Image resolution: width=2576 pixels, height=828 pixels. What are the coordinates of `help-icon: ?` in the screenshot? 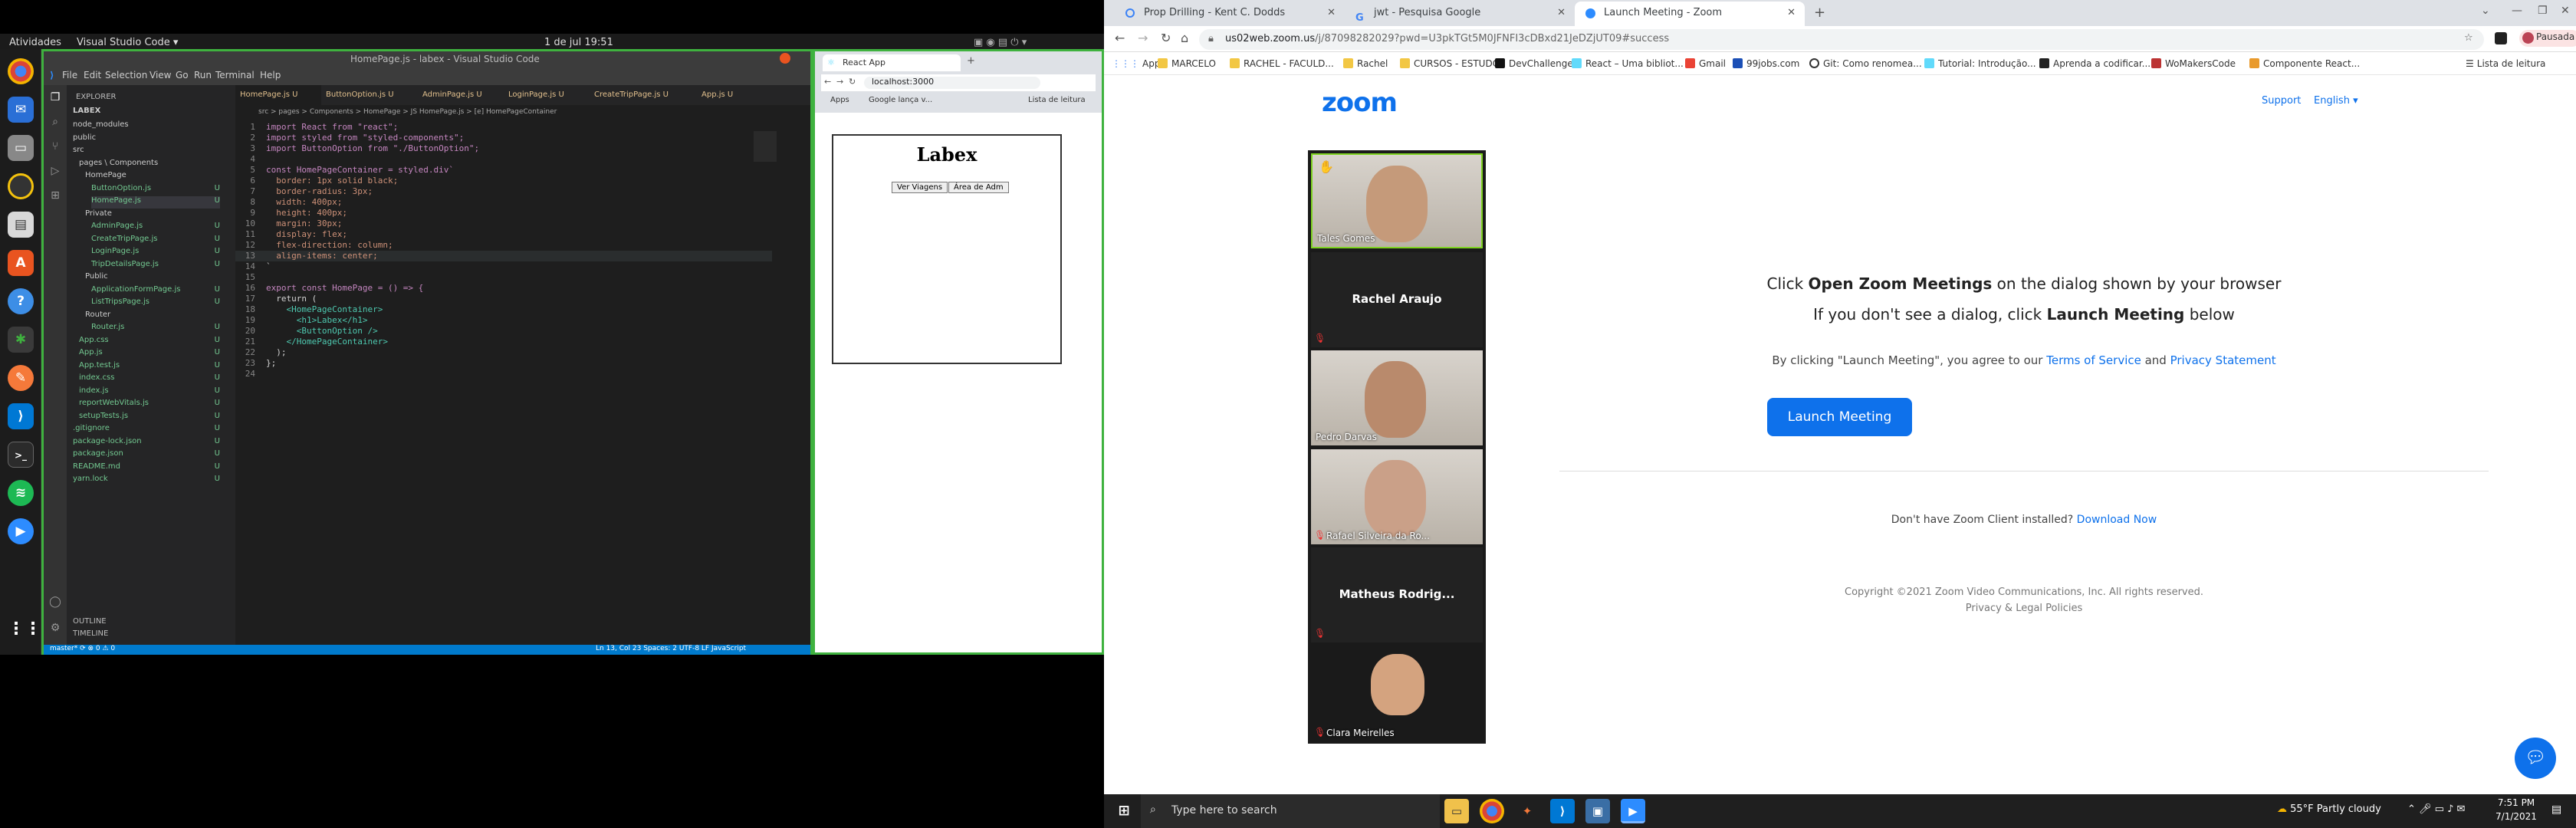 It's located at (21, 301).